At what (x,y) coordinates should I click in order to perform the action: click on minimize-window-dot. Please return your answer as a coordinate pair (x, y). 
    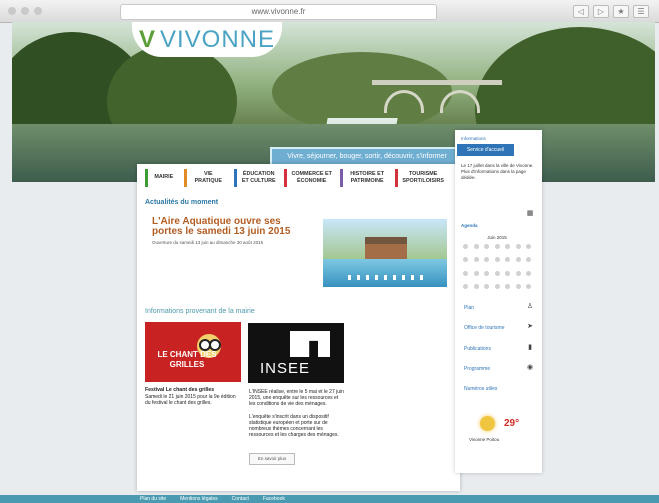
    Looking at the image, I should click on (25, 11).